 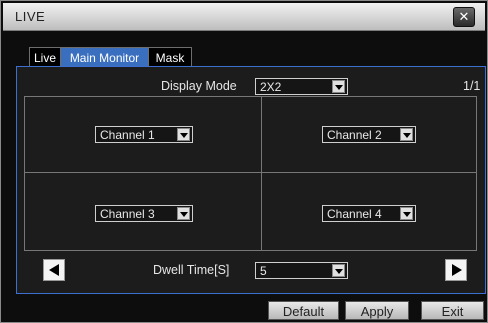 I want to click on exit-button: Exit, so click(x=452, y=310).